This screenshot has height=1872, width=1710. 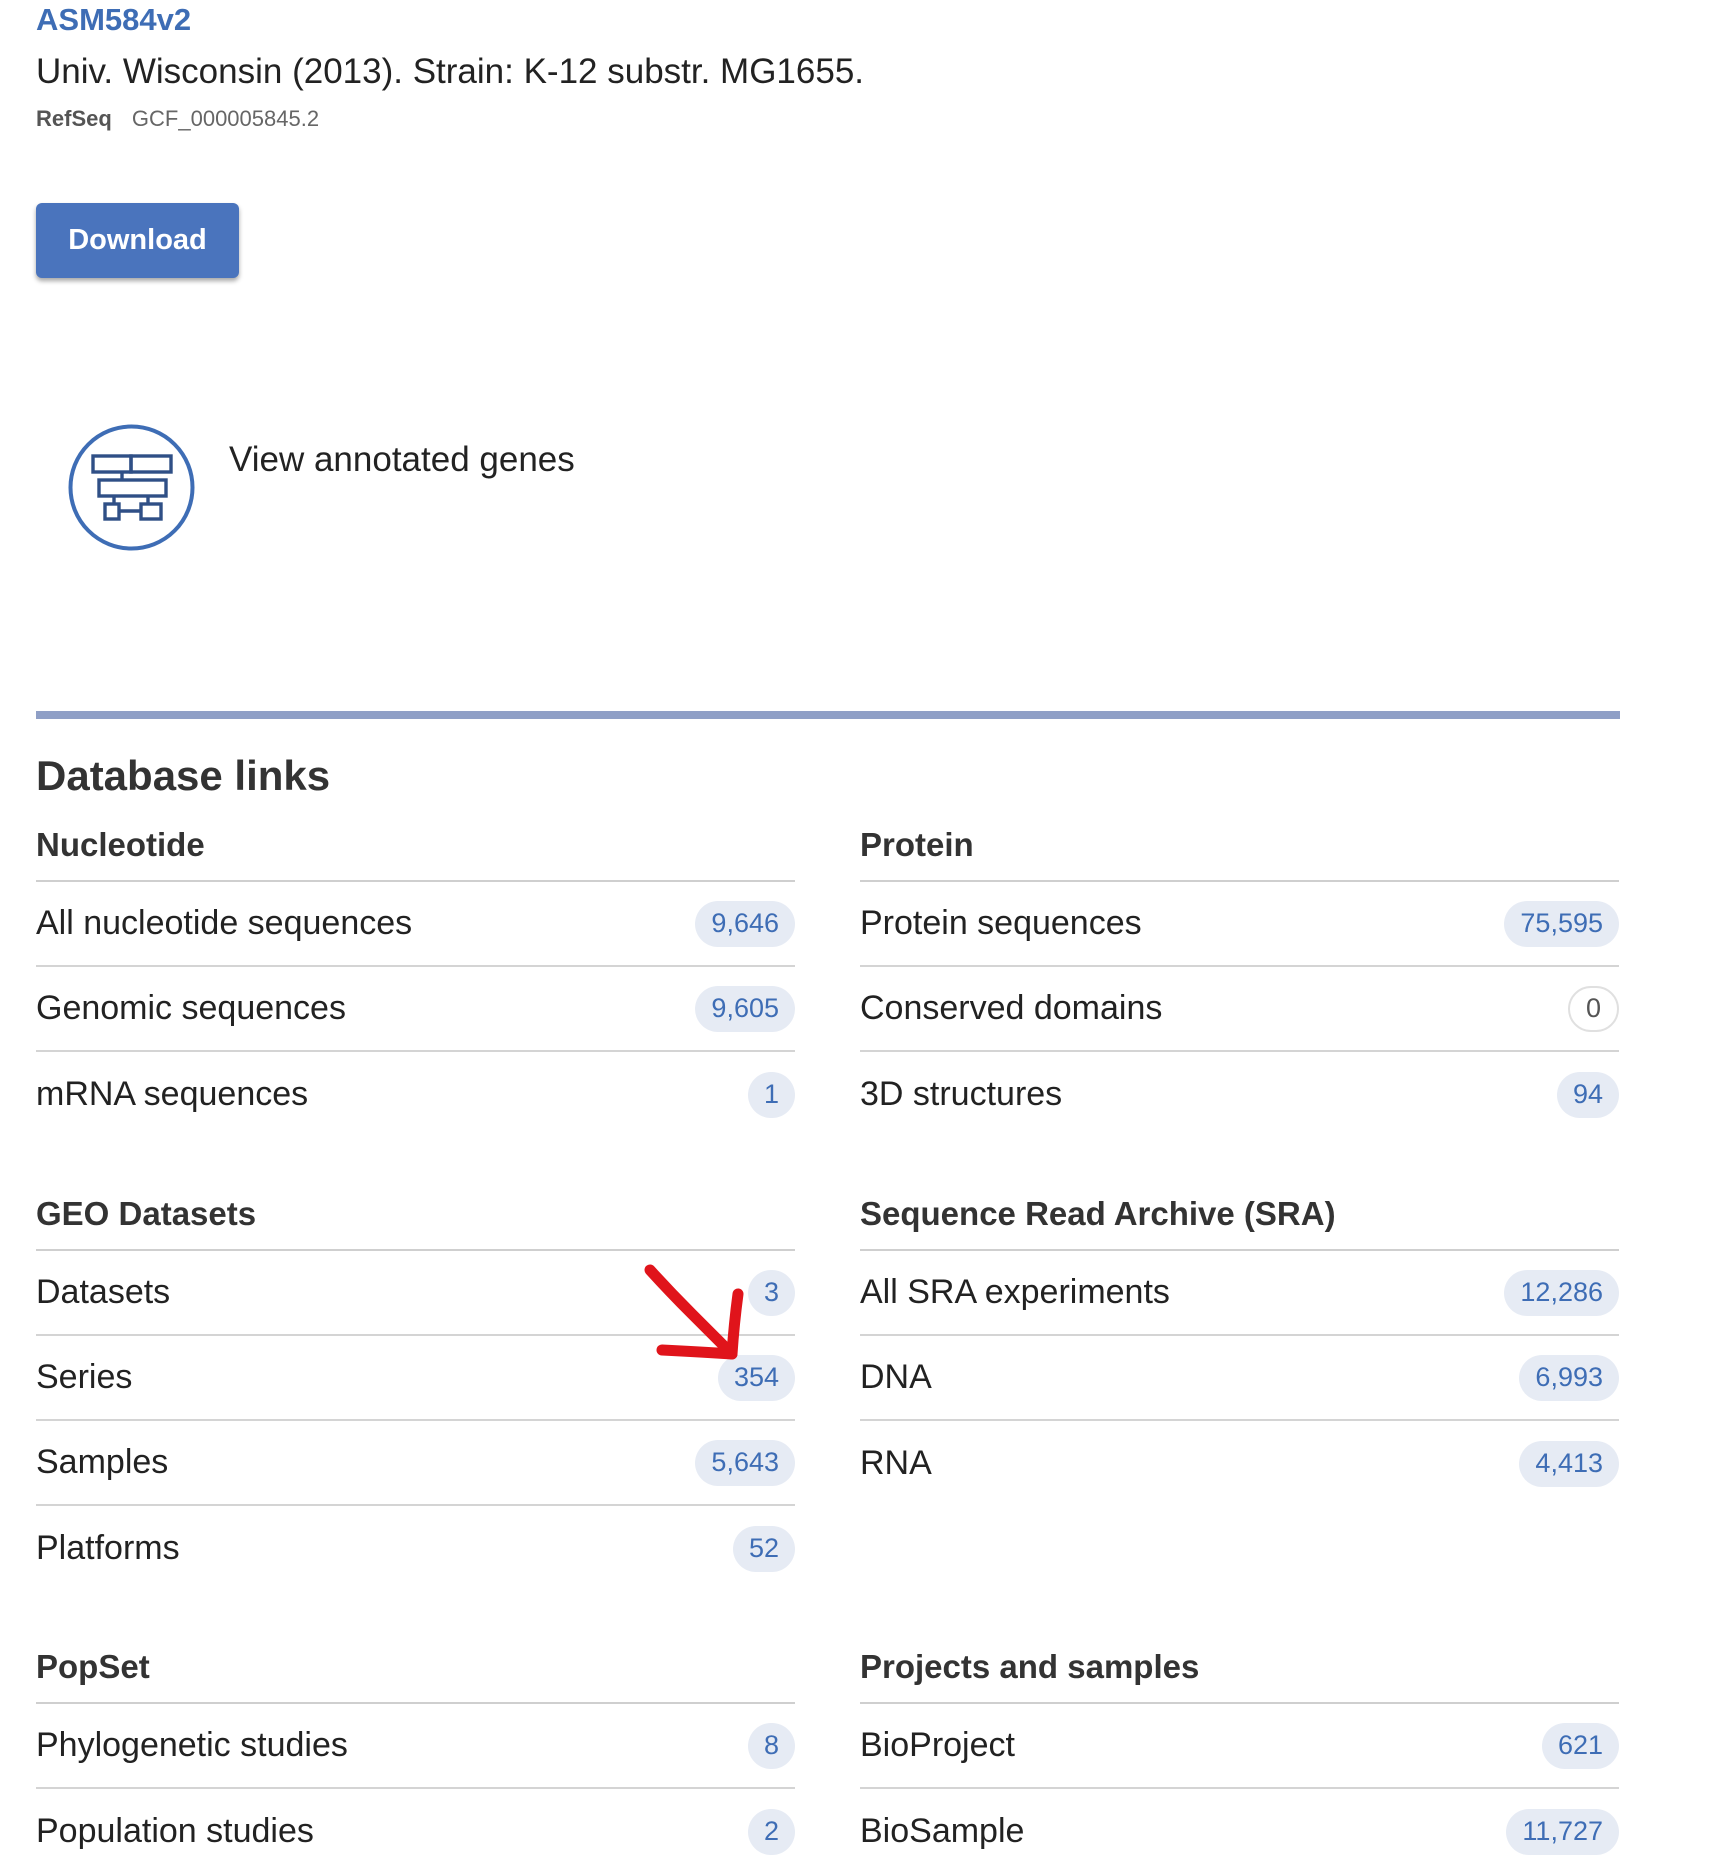 I want to click on count-badge: 75,595, so click(x=1561, y=923).